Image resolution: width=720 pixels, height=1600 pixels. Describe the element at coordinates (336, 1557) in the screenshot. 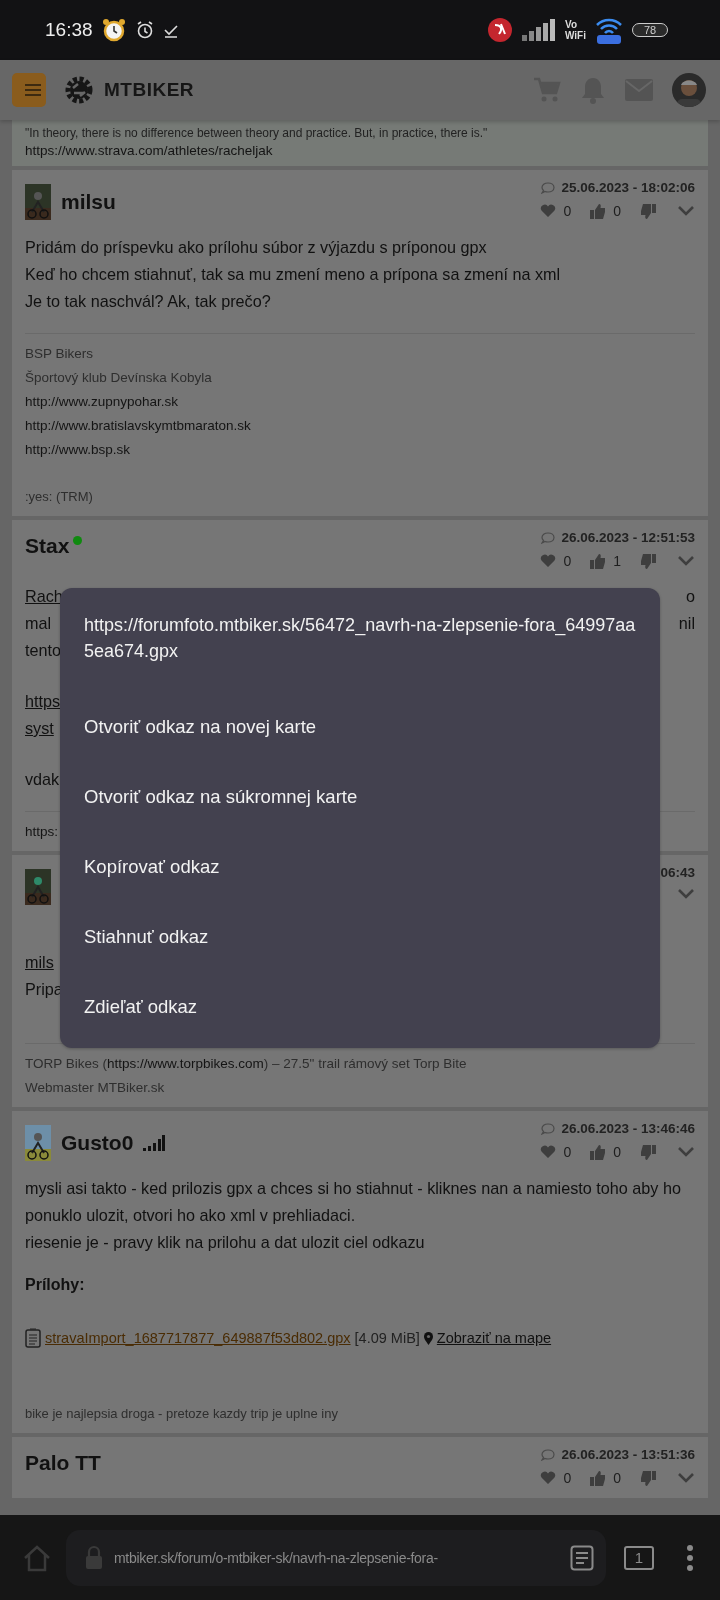

I see `address-field: mtbiker.sk/forum/o-mtbiker-sk/navrh-na-zlepsenie-fora-` at that location.